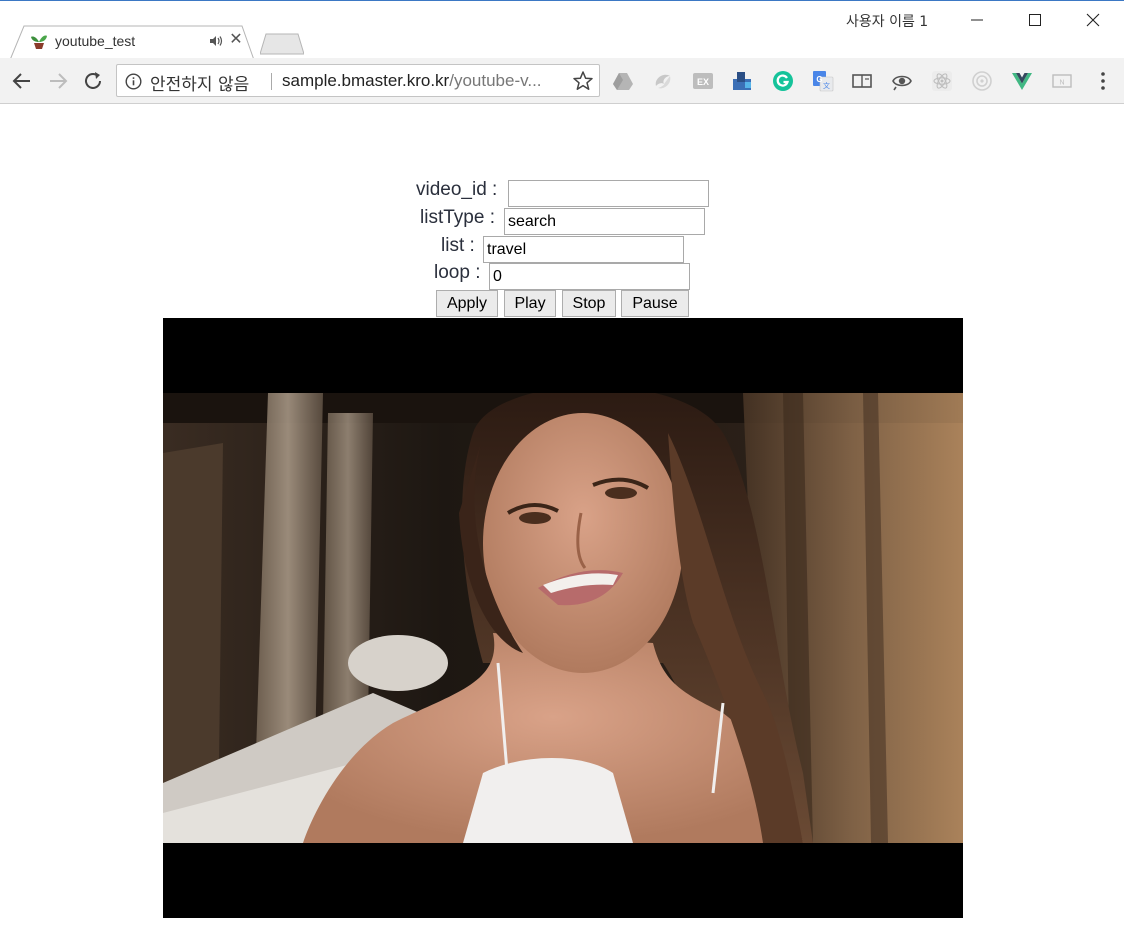 This screenshot has height=943, width=1124. I want to click on svg-text: EX, so click(703, 82).